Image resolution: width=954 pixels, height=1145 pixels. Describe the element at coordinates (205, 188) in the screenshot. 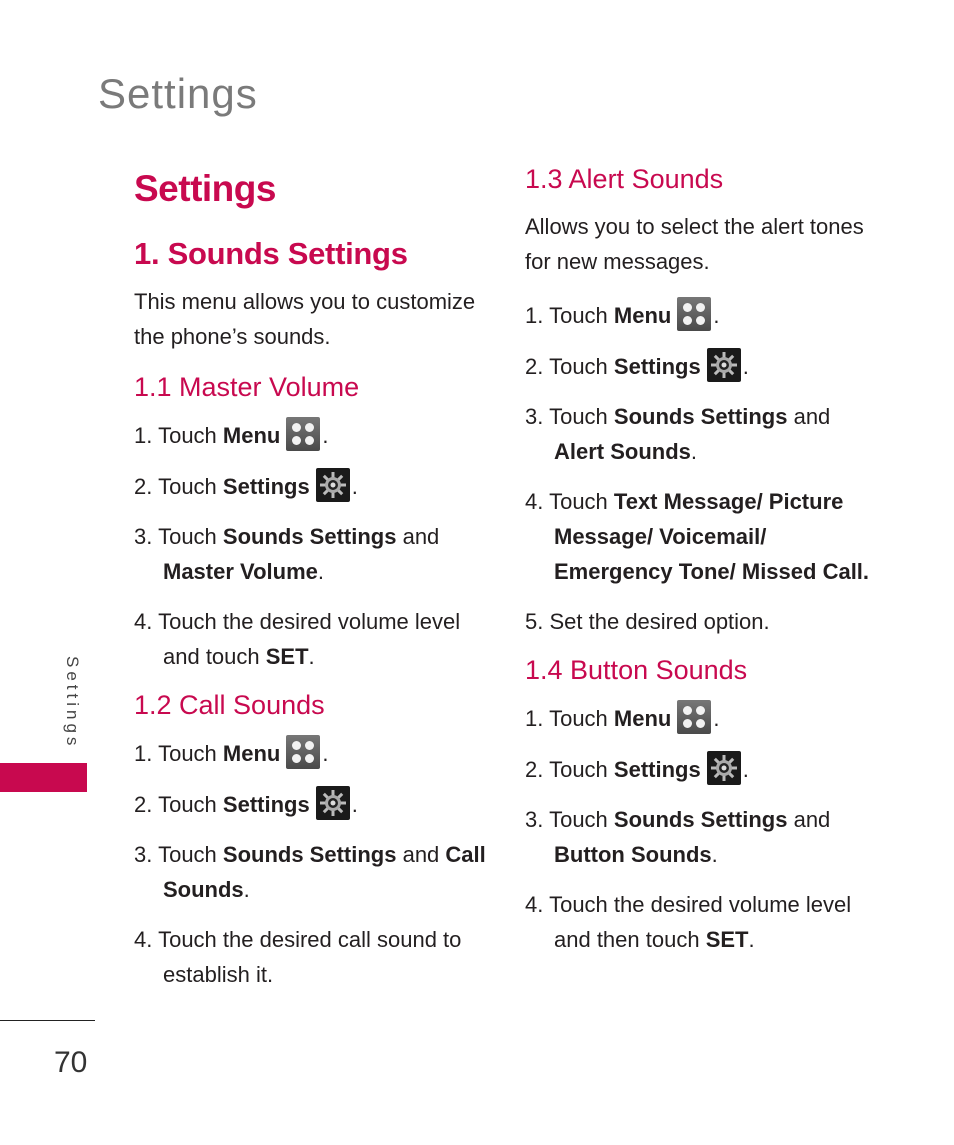

I see `section-title: Settings` at that location.